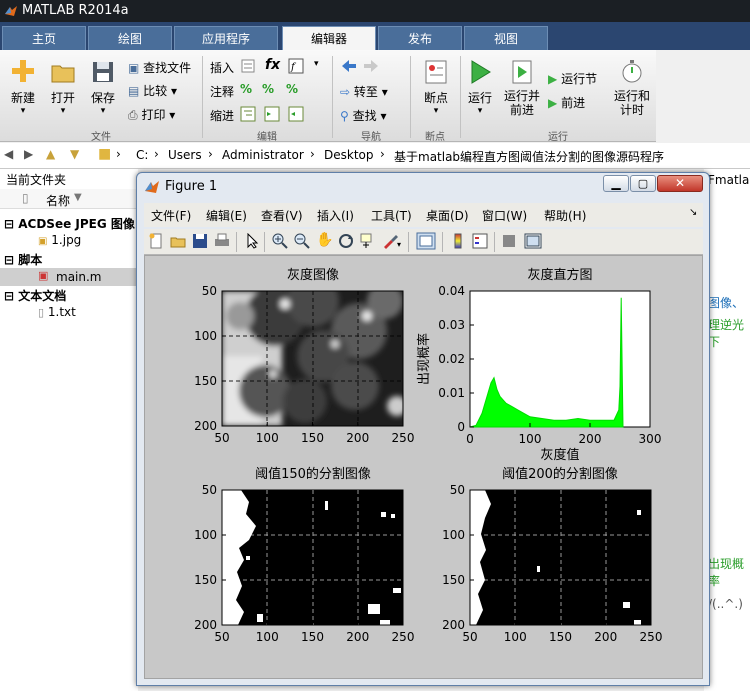 The height and width of the screenshot is (691, 750). Describe the element at coordinates (63, 87) in the screenshot. I see `open-button: 打开 ▾` at that location.